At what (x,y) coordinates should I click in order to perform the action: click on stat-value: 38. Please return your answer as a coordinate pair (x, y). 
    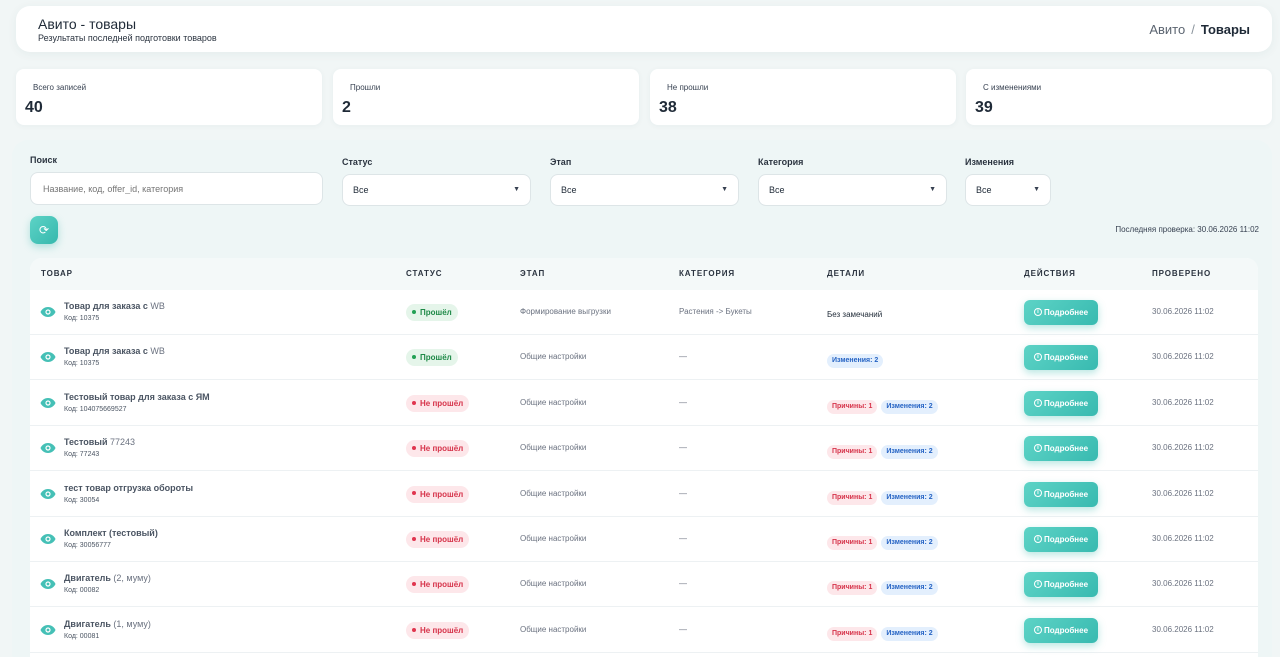
    Looking at the image, I should click on (668, 107).